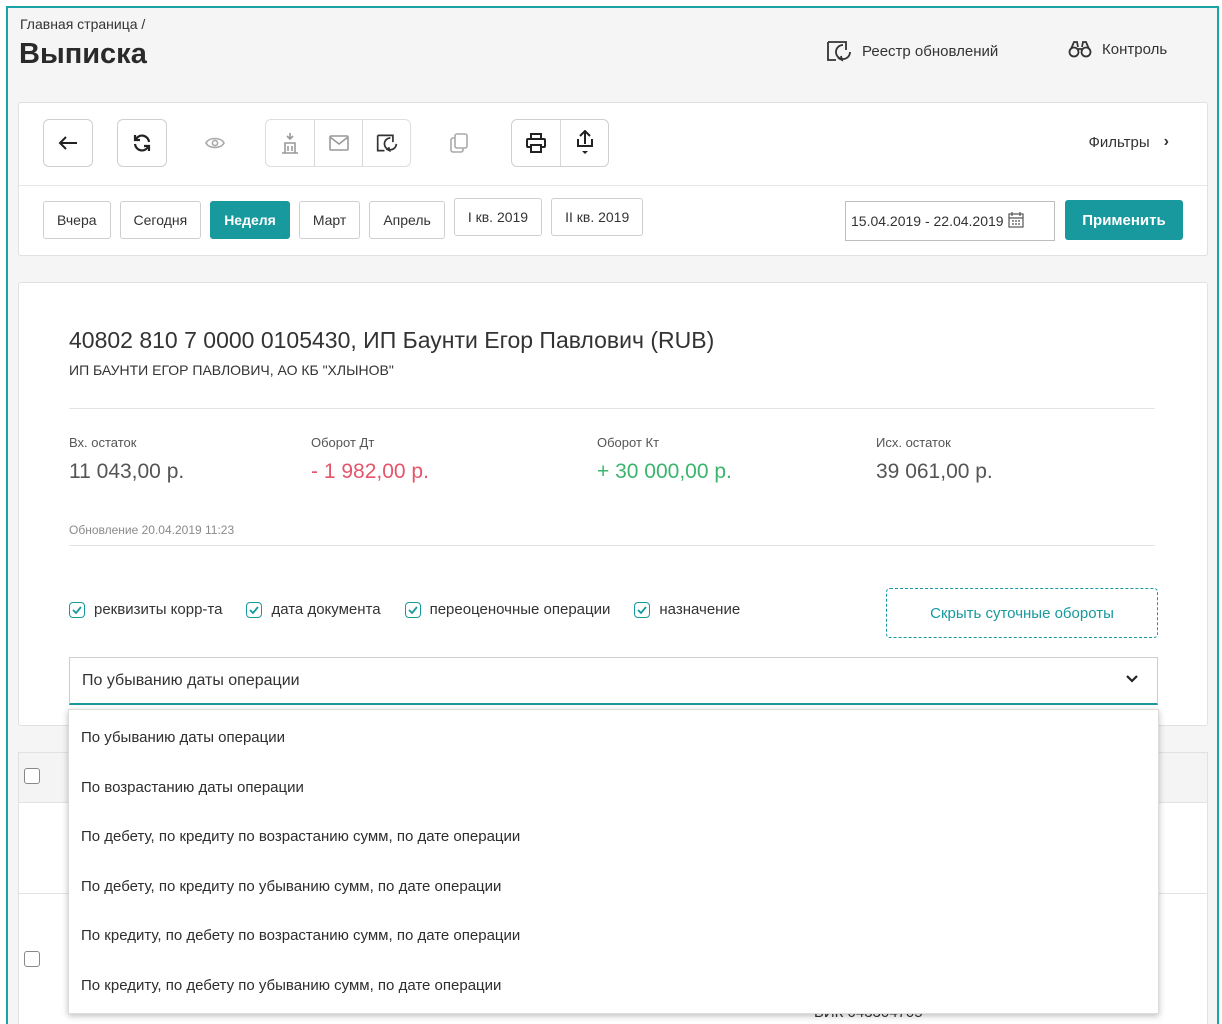 This screenshot has width=1222, height=1024. I want to click on request-updates-button, so click(386, 143).